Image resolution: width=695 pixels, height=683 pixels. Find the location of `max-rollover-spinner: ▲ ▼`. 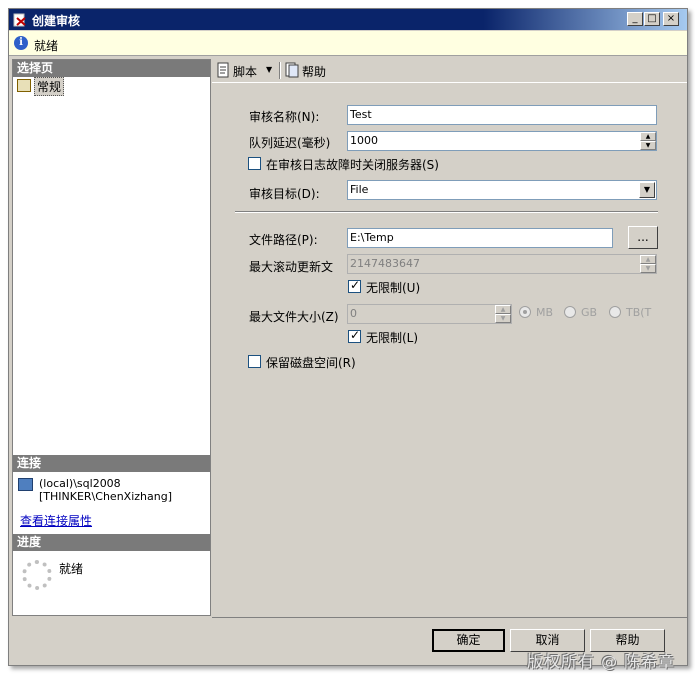

max-rollover-spinner: ▲ ▼ is located at coordinates (648, 264).